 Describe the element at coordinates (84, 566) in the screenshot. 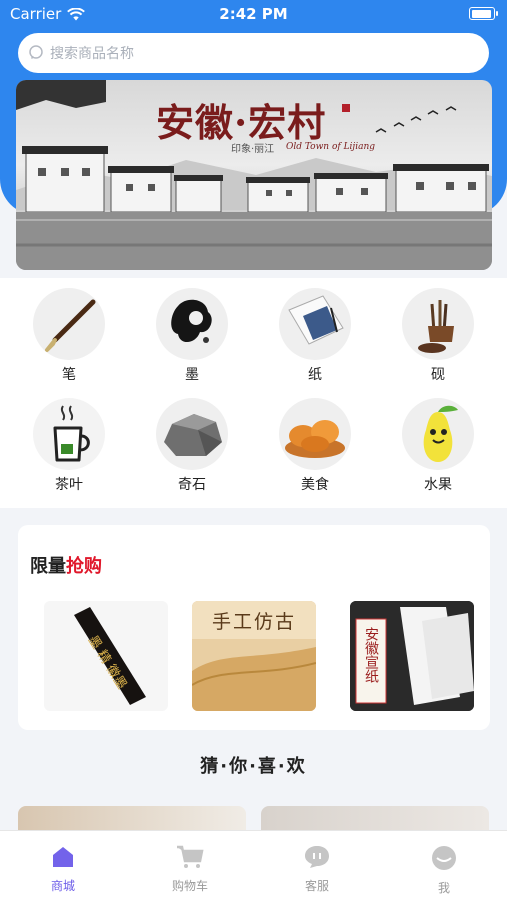

I see `flash-title-highlight: 抢购` at that location.